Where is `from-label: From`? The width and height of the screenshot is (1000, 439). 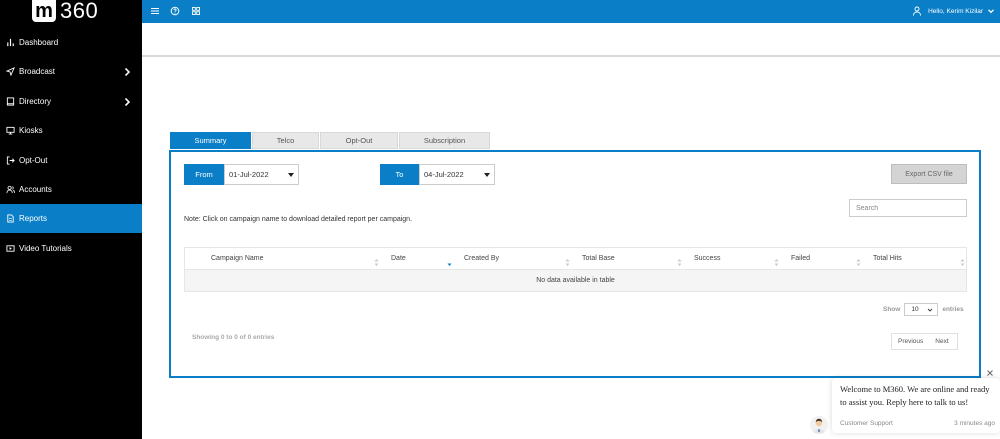 from-label: From is located at coordinates (204, 174).